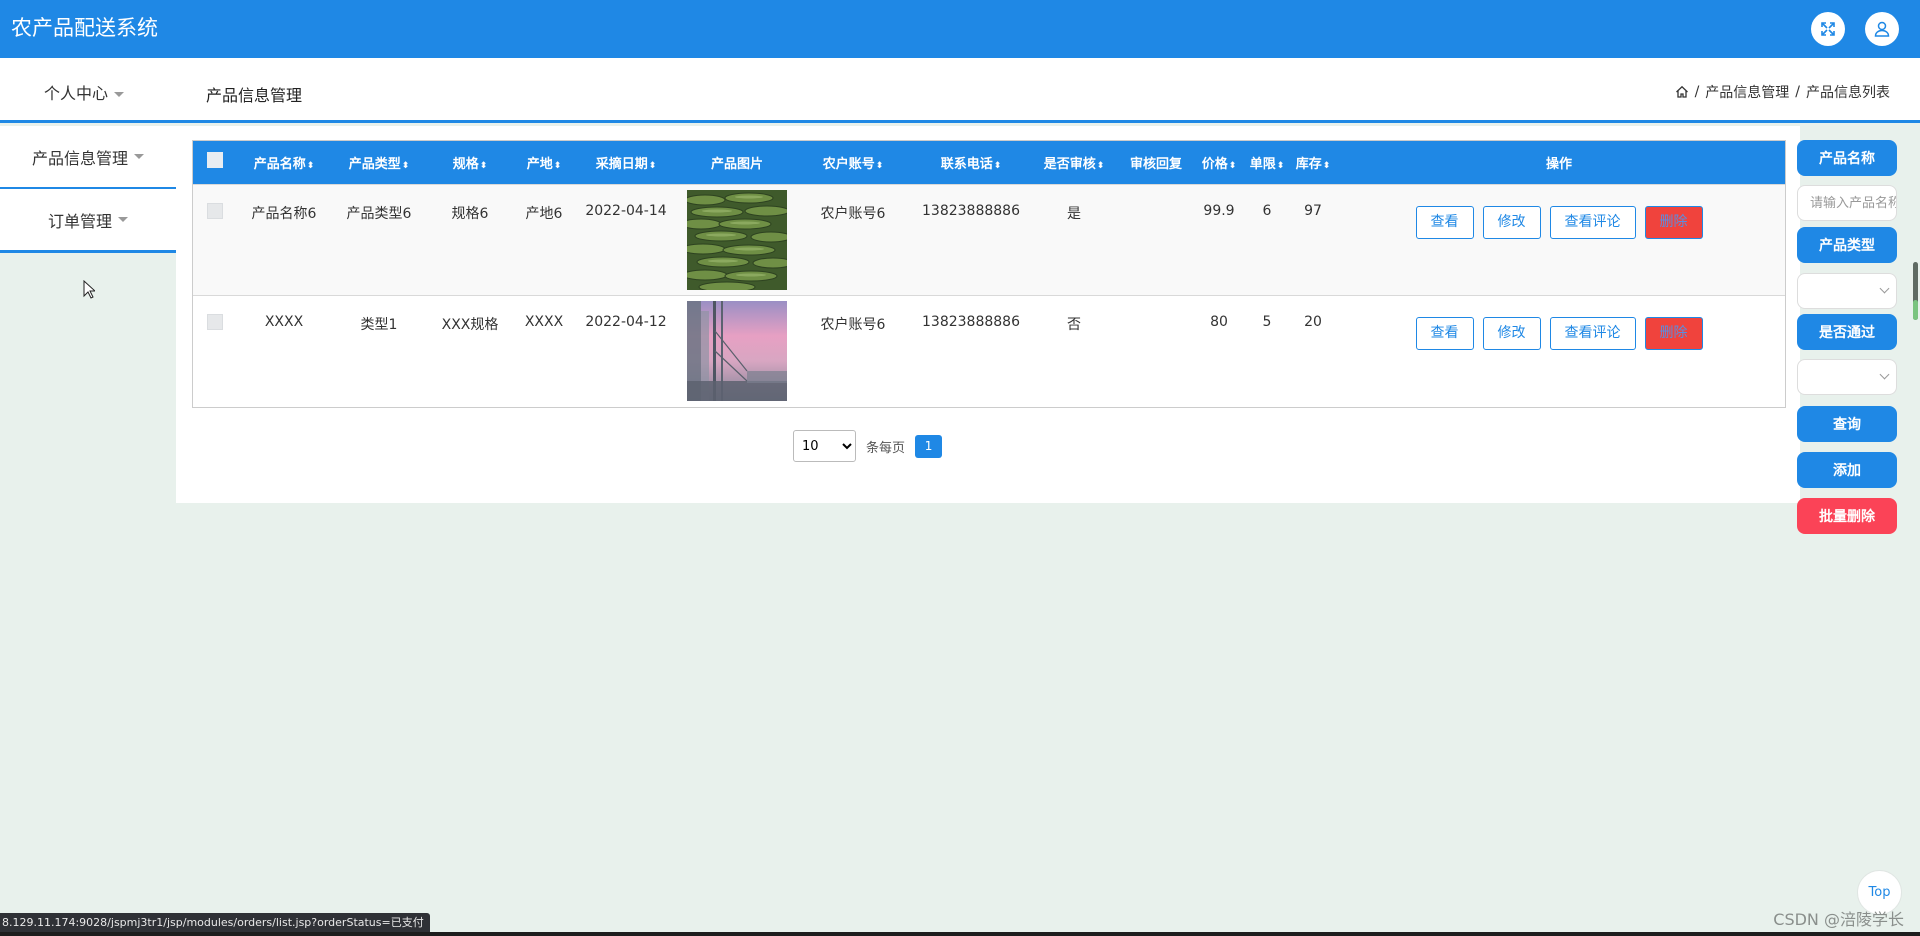  What do you see at coordinates (79, 221) in the screenshot?
I see `sidebar-item-label: 订单管理` at bounding box center [79, 221].